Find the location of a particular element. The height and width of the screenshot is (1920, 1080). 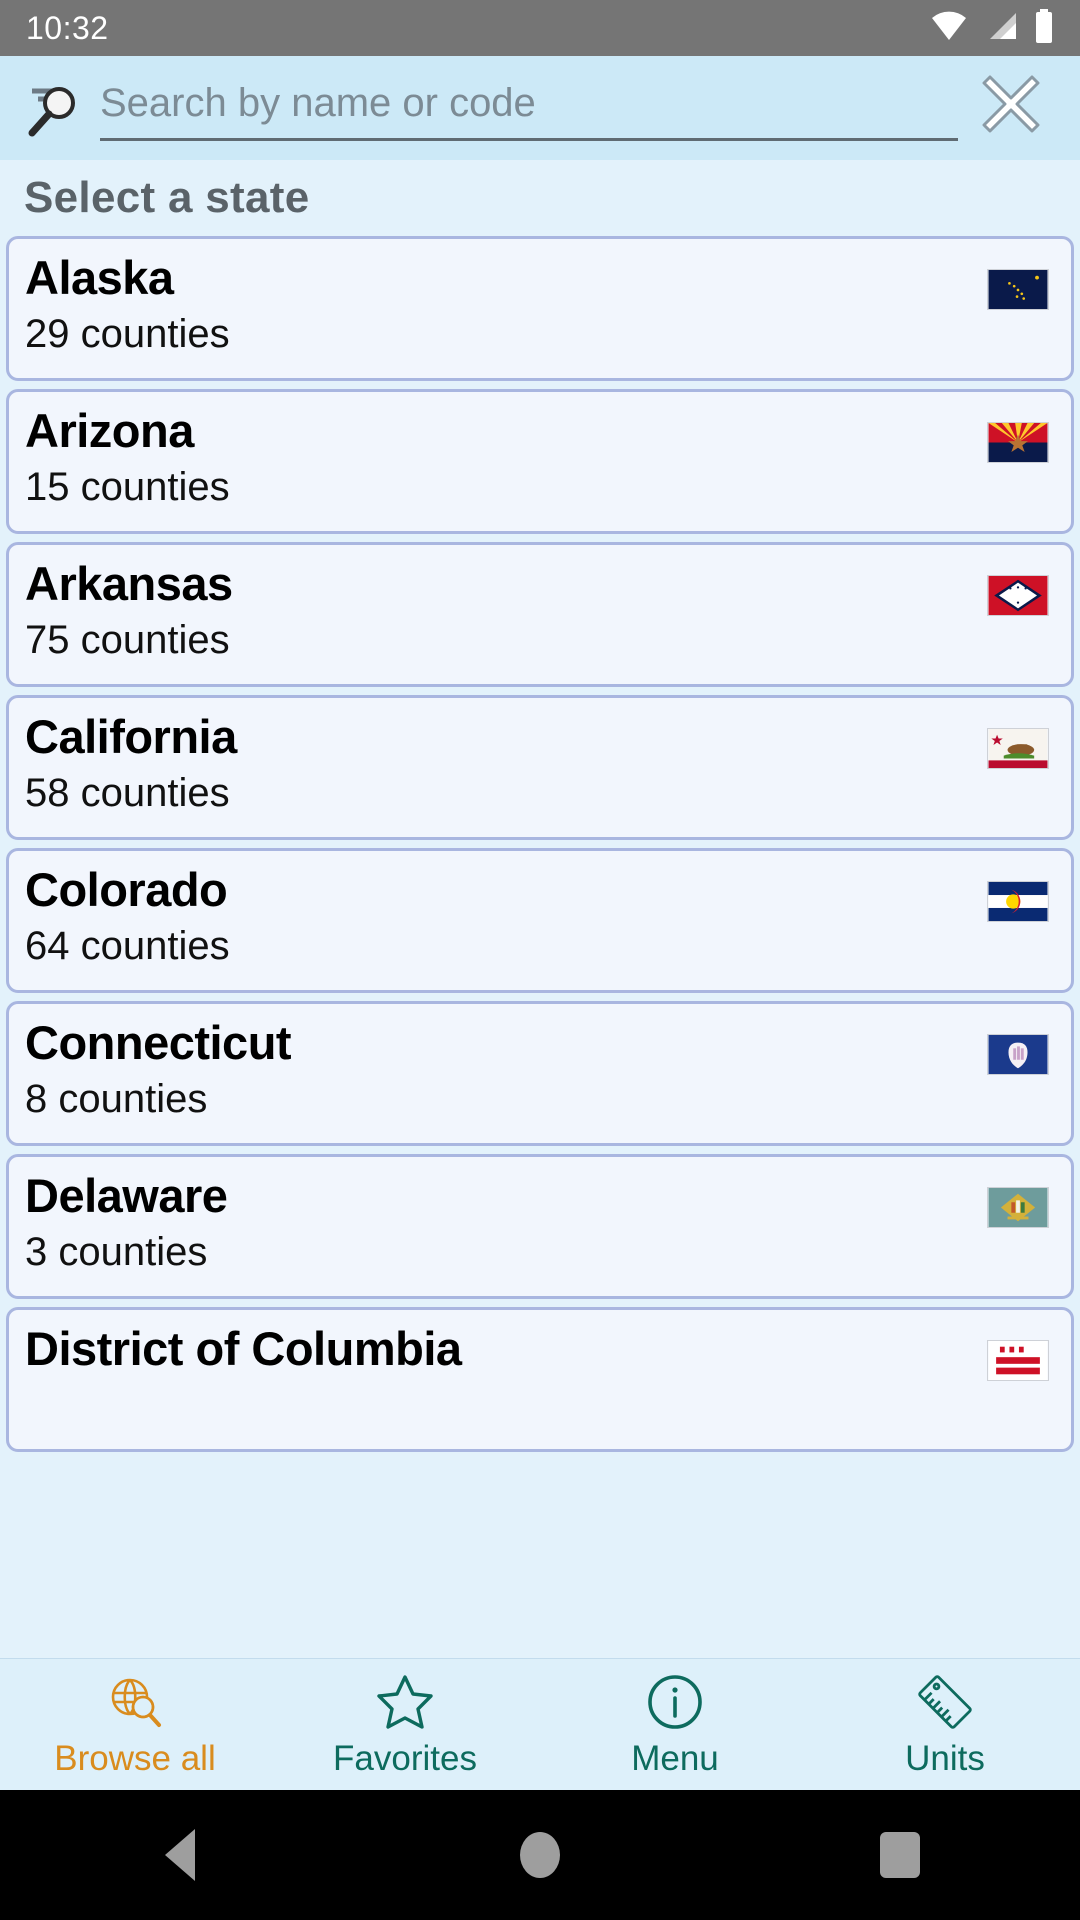

back-triangle-icon is located at coordinates (180, 1855).